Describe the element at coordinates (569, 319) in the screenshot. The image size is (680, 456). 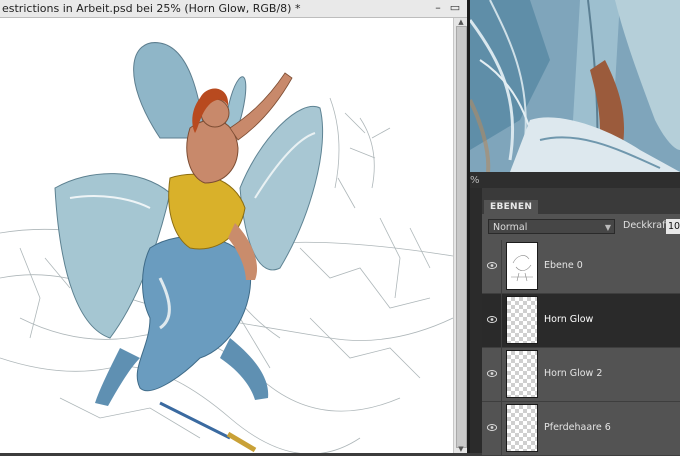
I see `layer-name: Horn Glow` at that location.